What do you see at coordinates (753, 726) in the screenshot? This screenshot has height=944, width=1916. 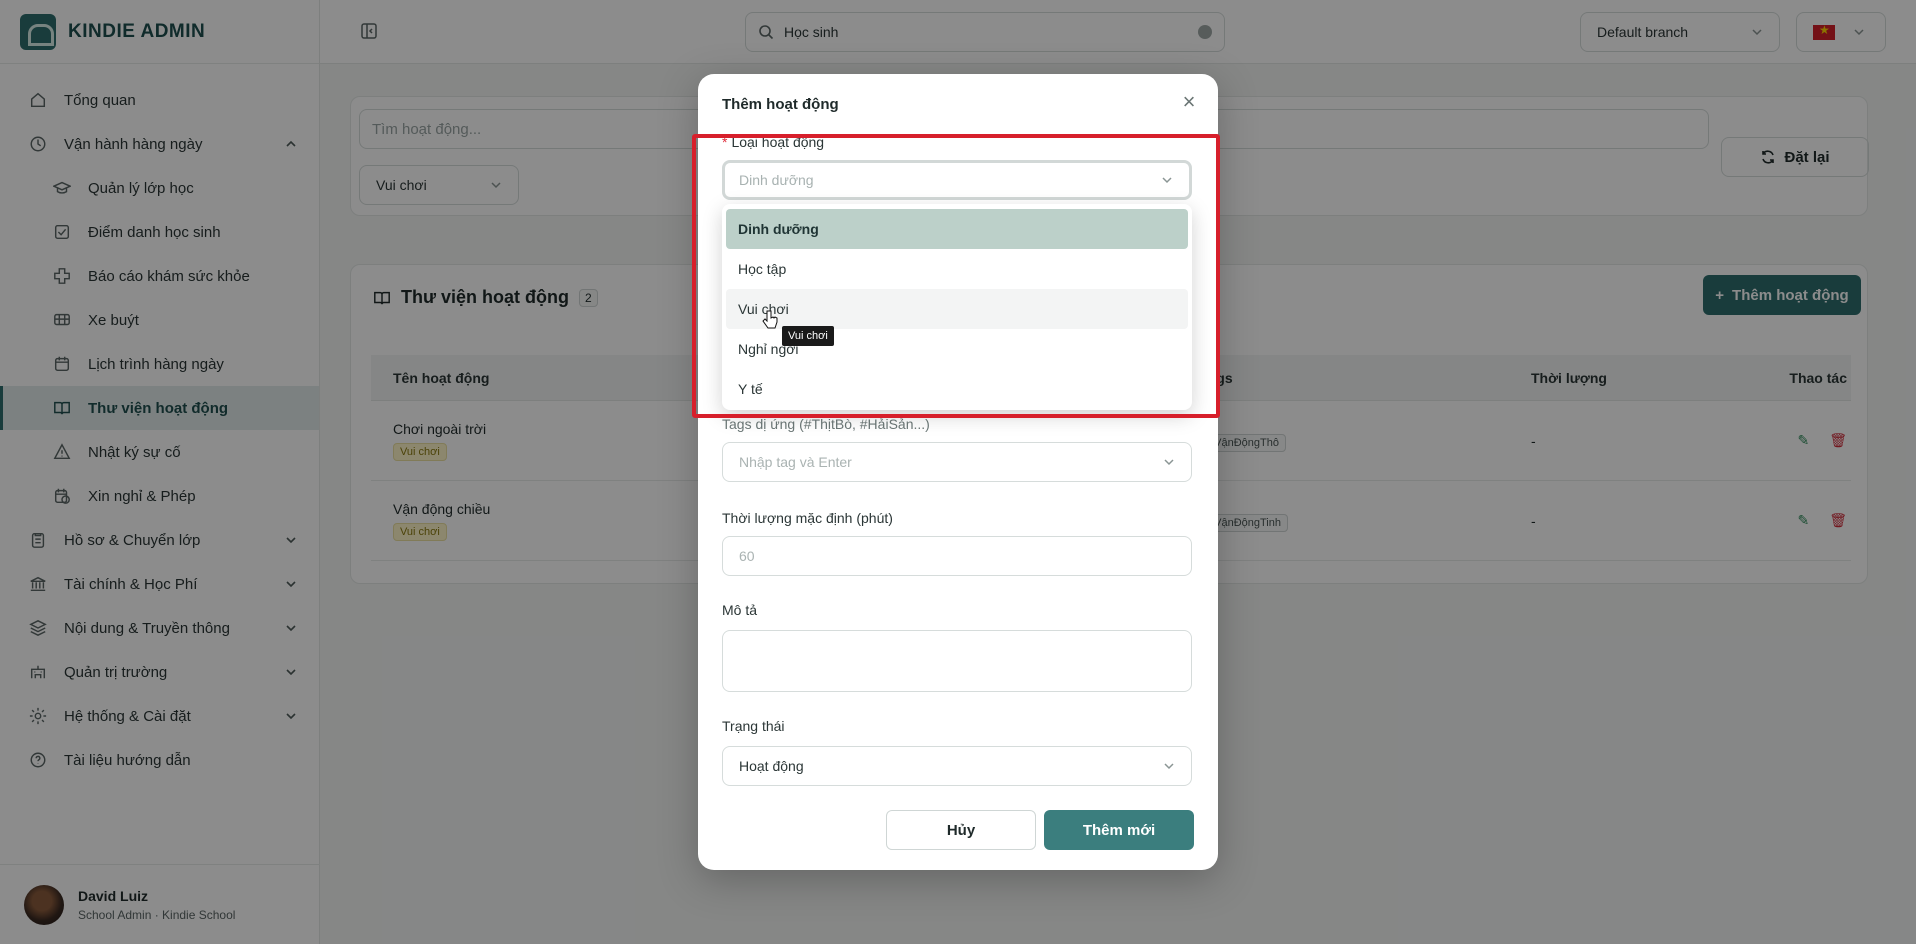 I see `status-label: Trạng thái` at bounding box center [753, 726].